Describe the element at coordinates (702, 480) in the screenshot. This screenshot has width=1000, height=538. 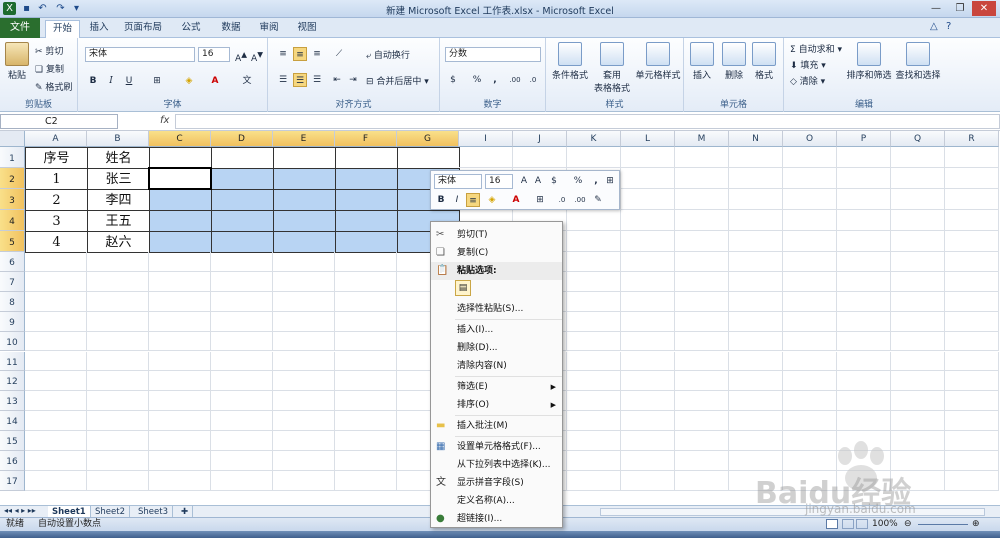
I see `cell-m17` at that location.